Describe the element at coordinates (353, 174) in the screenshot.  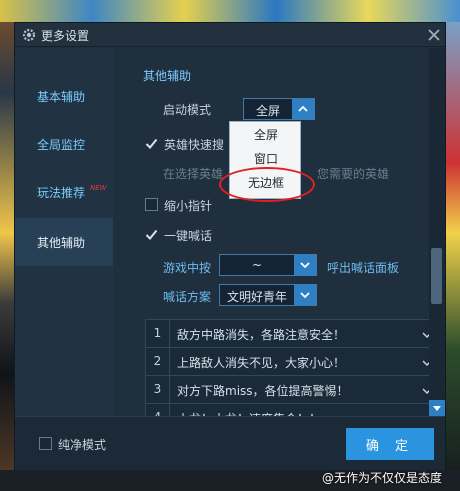
I see `hero-hint-tail: 您需要的英雄` at that location.